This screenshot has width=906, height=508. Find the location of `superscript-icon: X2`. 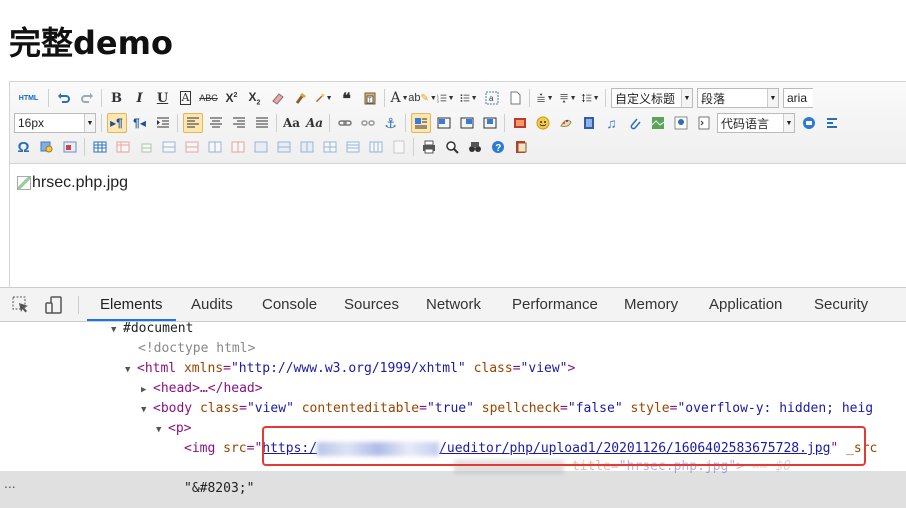

superscript-icon: X2 is located at coordinates (232, 98).